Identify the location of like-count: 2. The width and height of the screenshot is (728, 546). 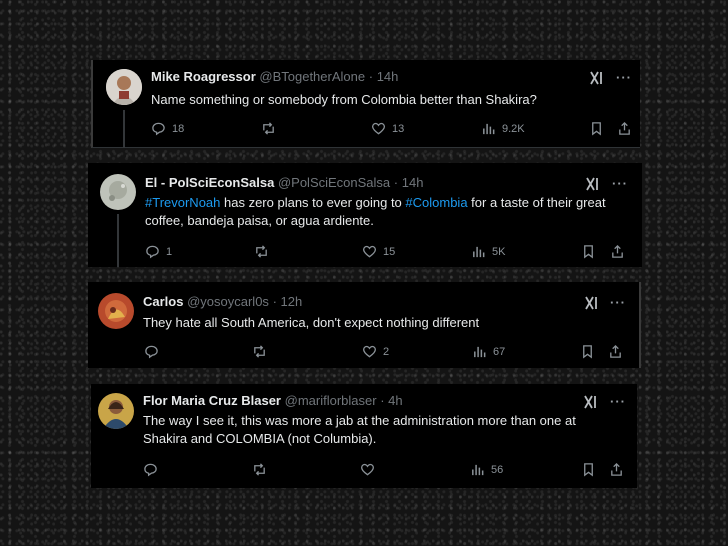
(386, 351).